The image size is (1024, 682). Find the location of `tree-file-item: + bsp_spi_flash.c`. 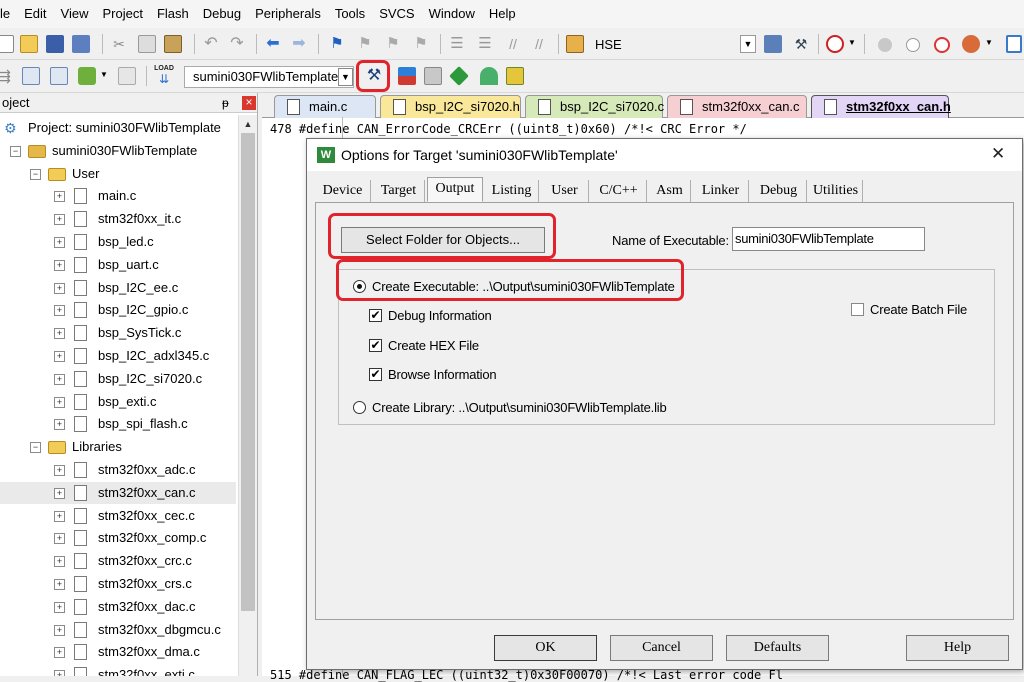

tree-file-item: + bsp_spi_flash.c is located at coordinates (118, 424).